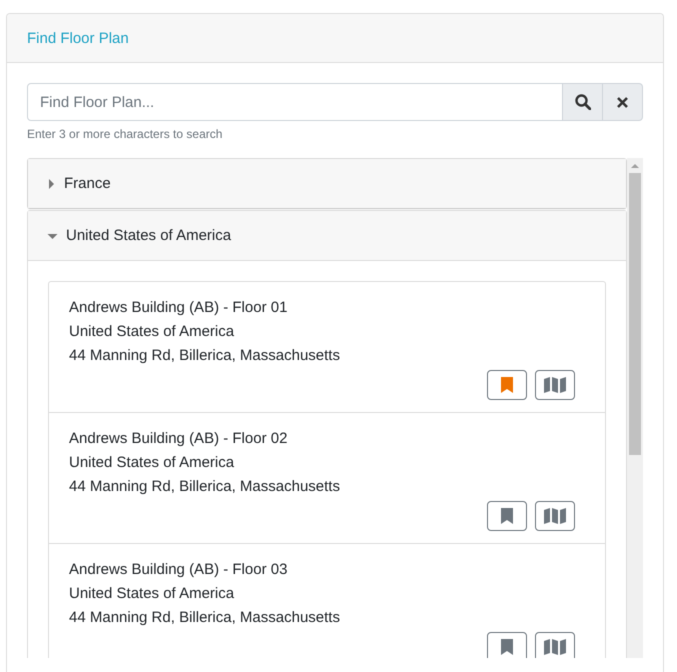  What do you see at coordinates (178, 308) in the screenshot?
I see `floor-name: Andrews Building (AB) - Floor 01` at bounding box center [178, 308].